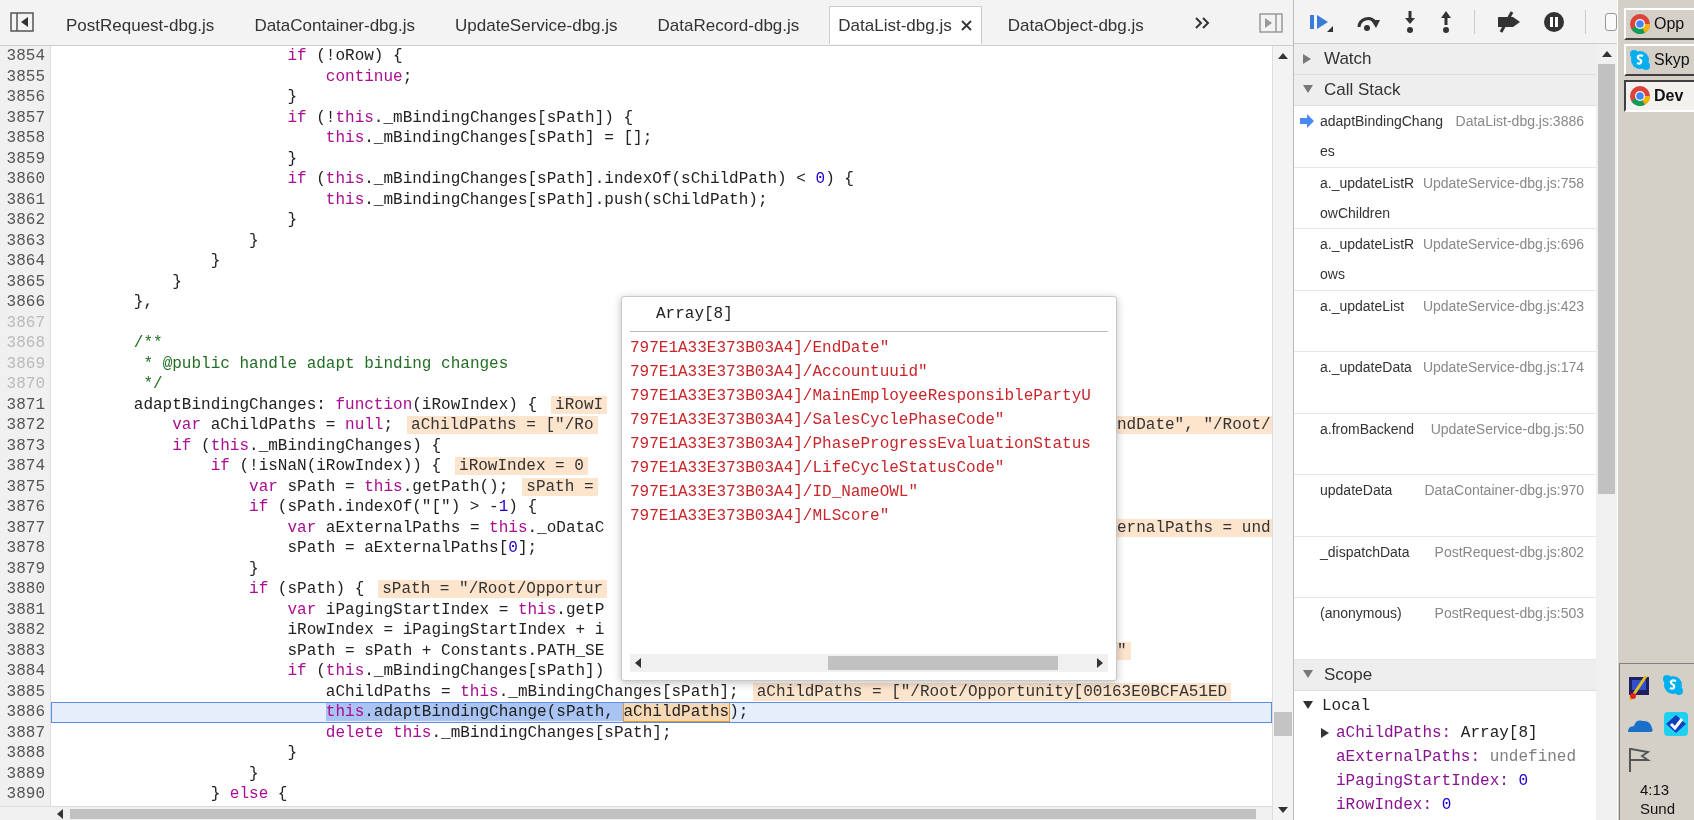 The image size is (1694, 820). Describe the element at coordinates (905, 25) in the screenshot. I see `file-tab: DataList-dbg.js` at that location.